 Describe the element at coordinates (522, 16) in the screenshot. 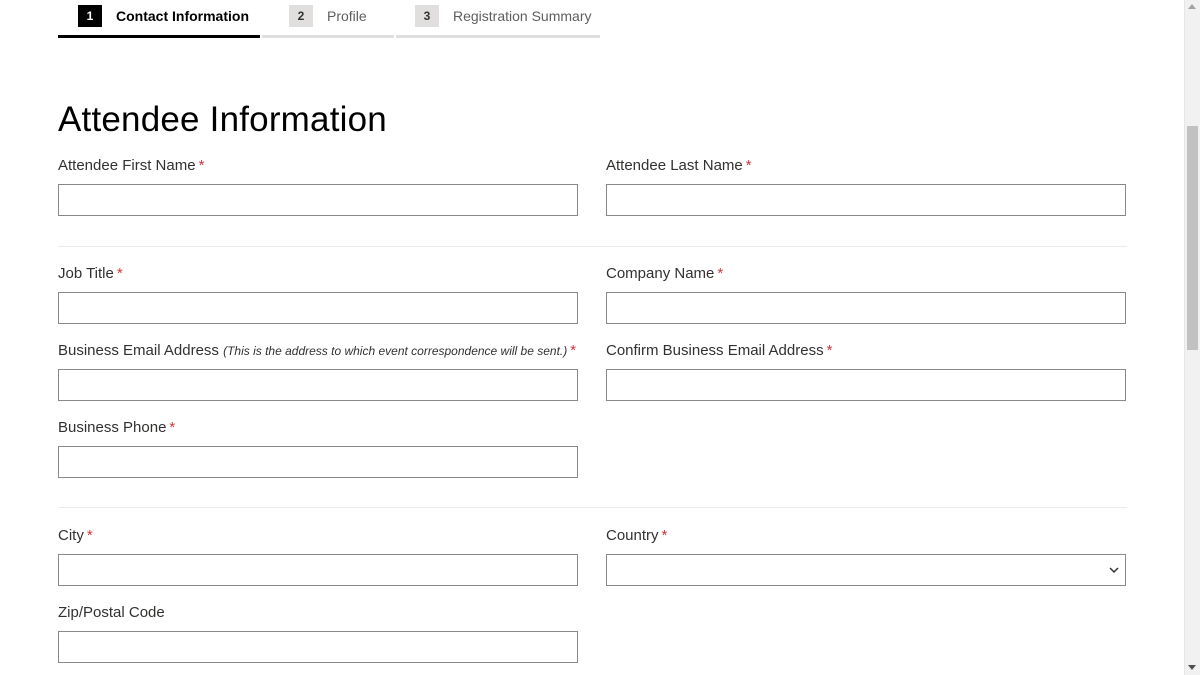

I see `step-label: Registration Summary` at that location.